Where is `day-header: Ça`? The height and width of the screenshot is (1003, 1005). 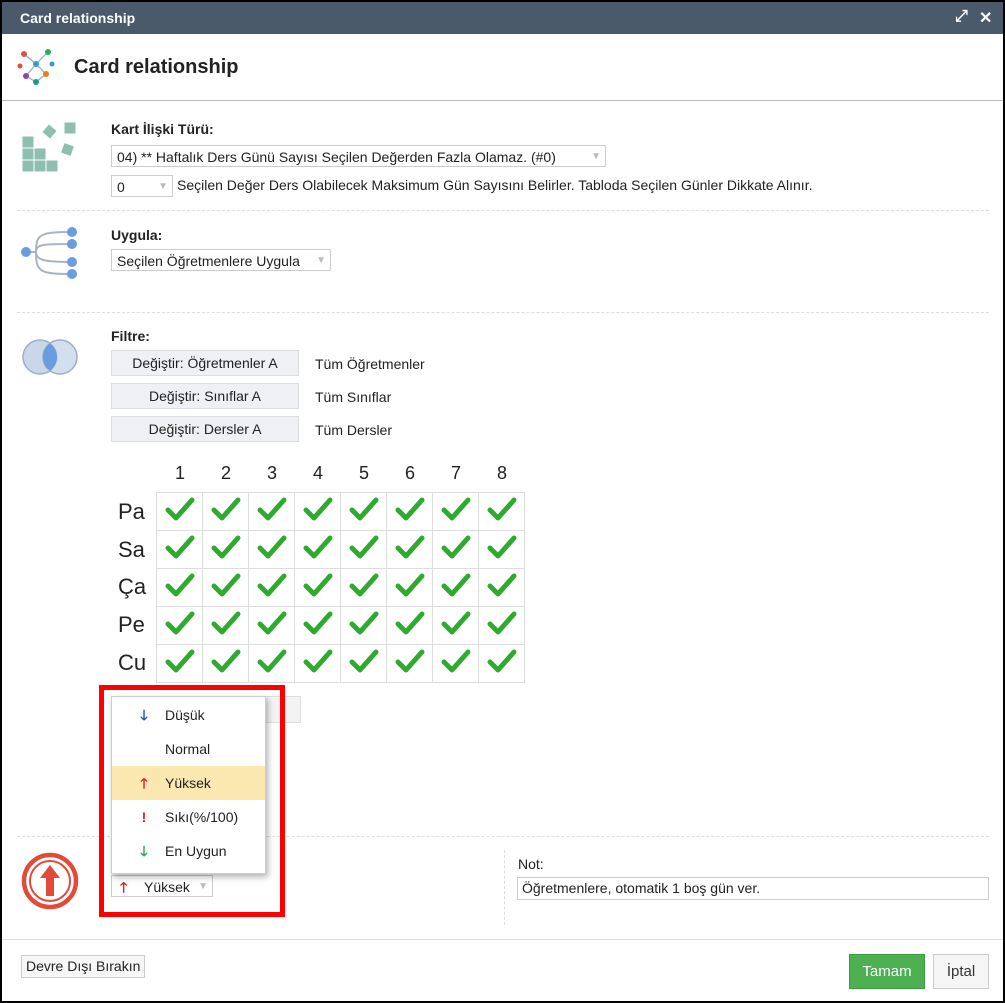
day-header: Ça is located at coordinates (132, 587).